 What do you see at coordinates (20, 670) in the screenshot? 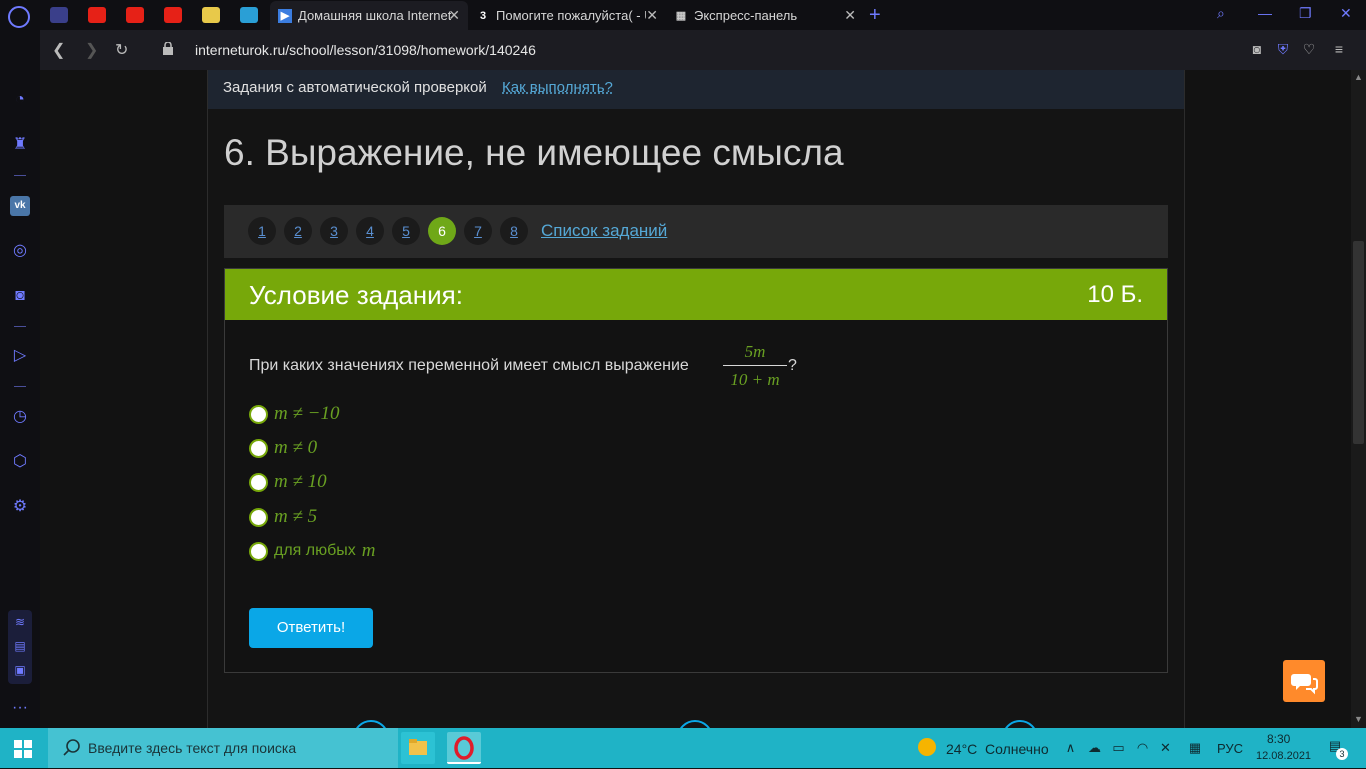
I see `cpu-icon: ▣` at bounding box center [20, 670].